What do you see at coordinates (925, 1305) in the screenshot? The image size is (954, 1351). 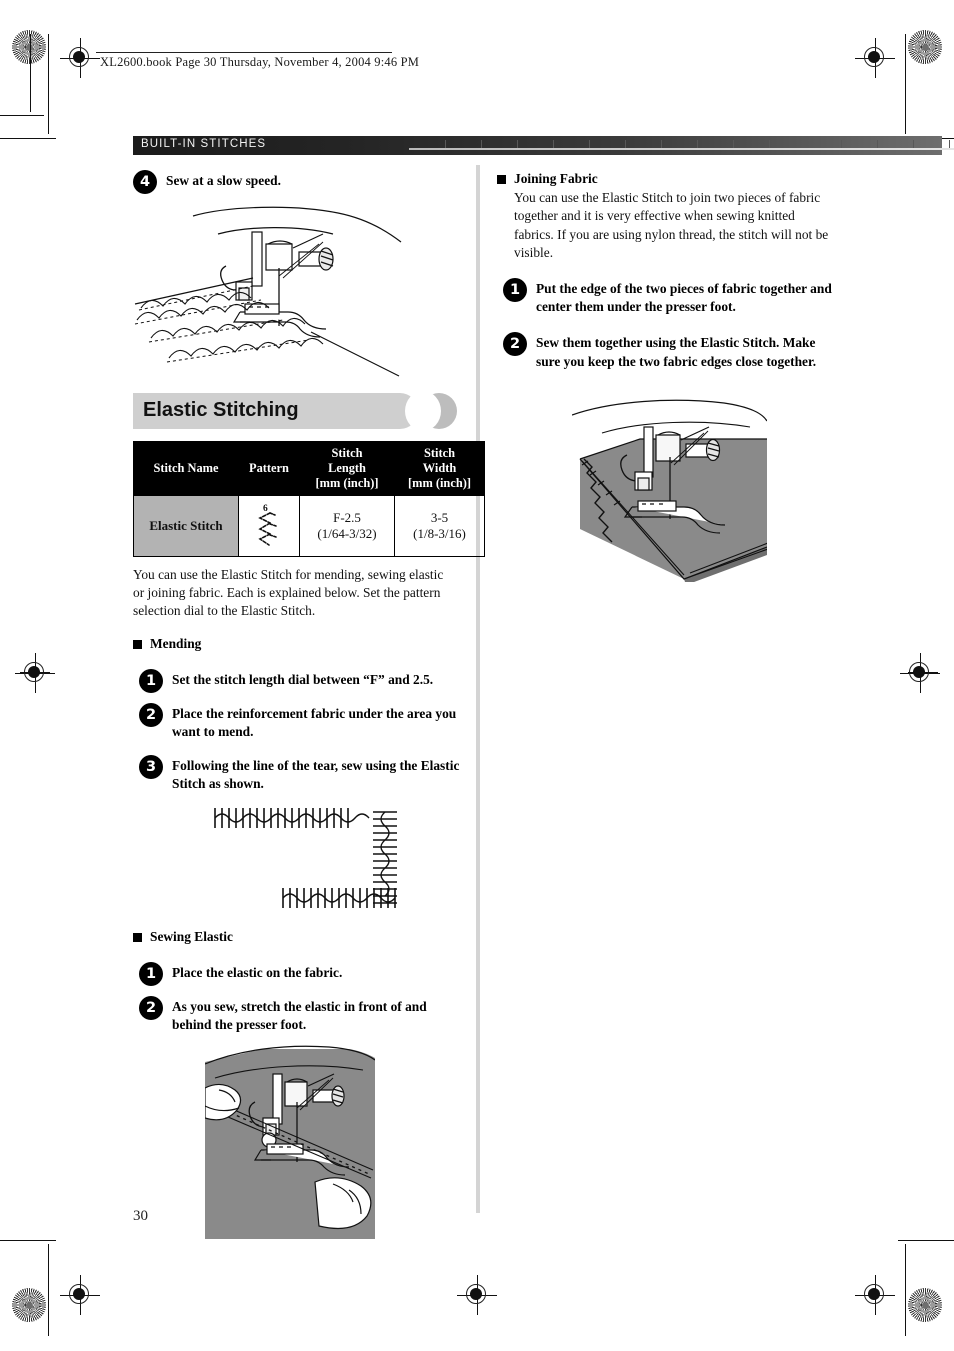 I see `reg-target-bottom-right` at bounding box center [925, 1305].